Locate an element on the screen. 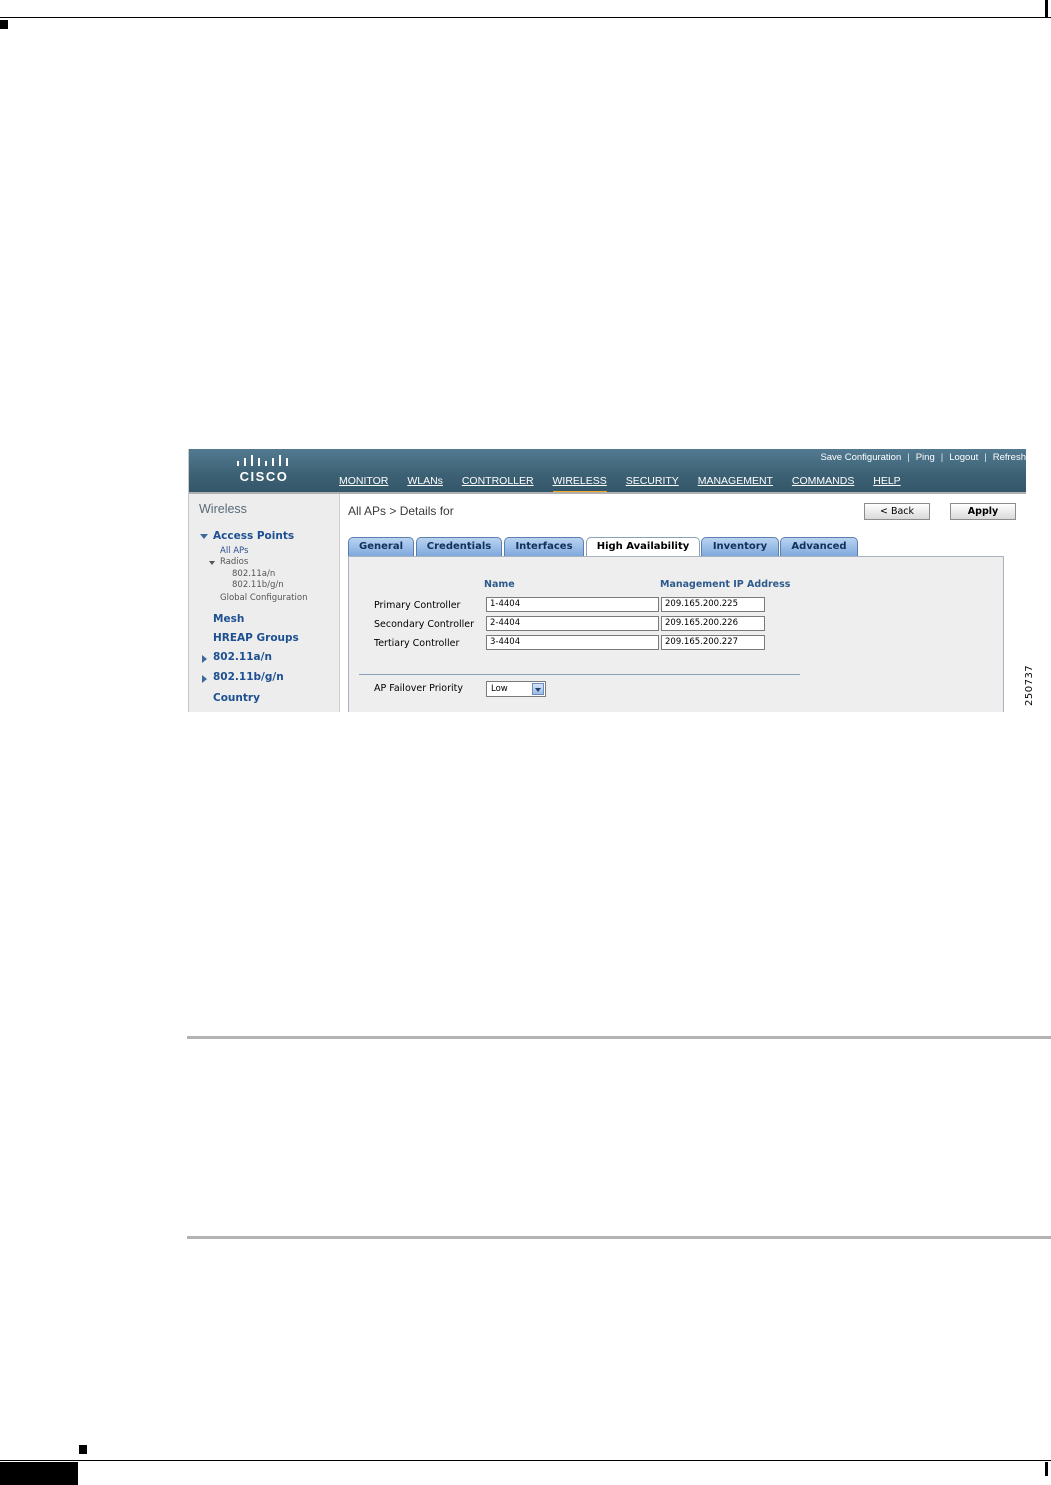 This screenshot has width=1051, height=1485. sidebar-item-access-points: Access Points is located at coordinates (253, 536).